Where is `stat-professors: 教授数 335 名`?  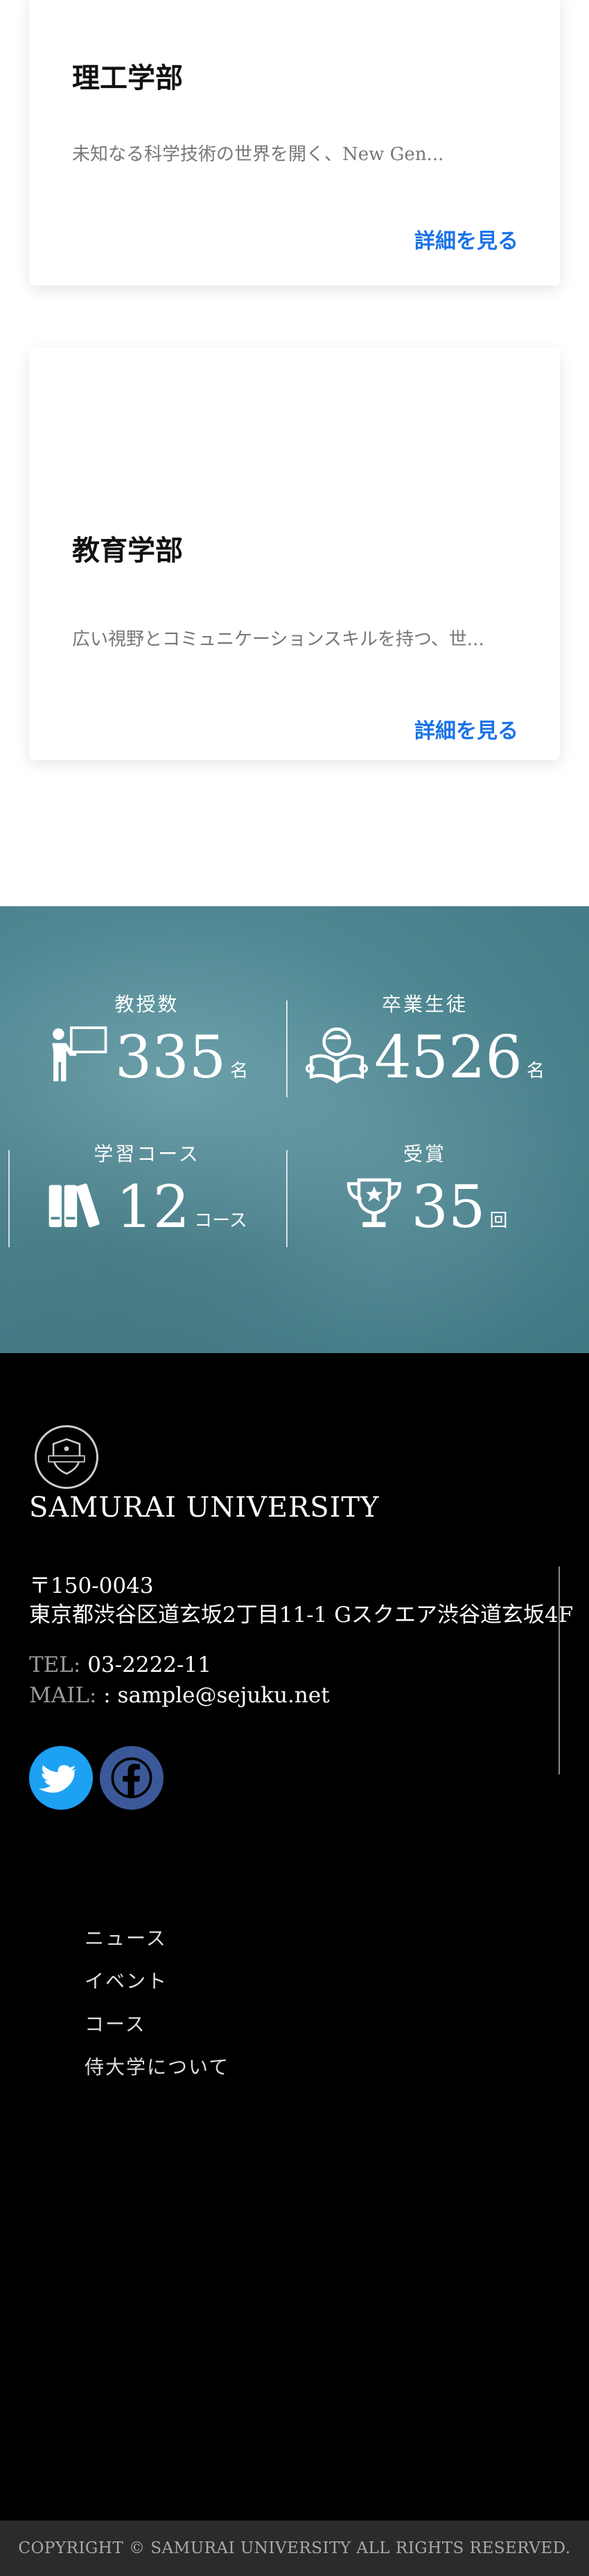
stat-professors: 教授数 335 名 is located at coordinates (147, 1037).